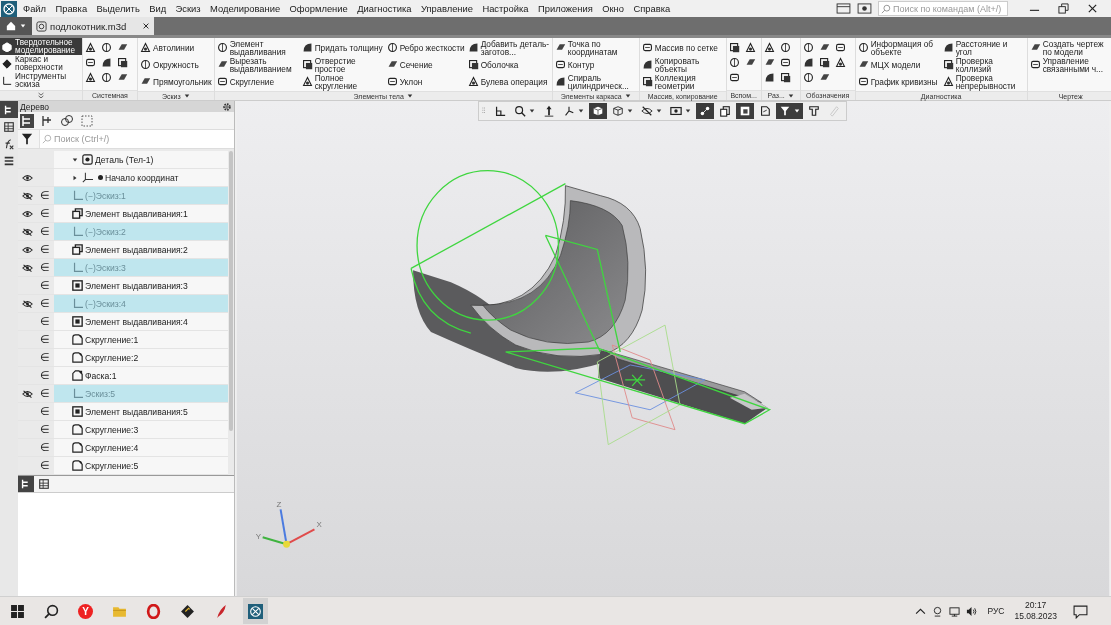 The height and width of the screenshot is (625, 1111). What do you see at coordinates (141, 357) in the screenshot?
I see `tree-item: Скругление:2` at bounding box center [141, 357].